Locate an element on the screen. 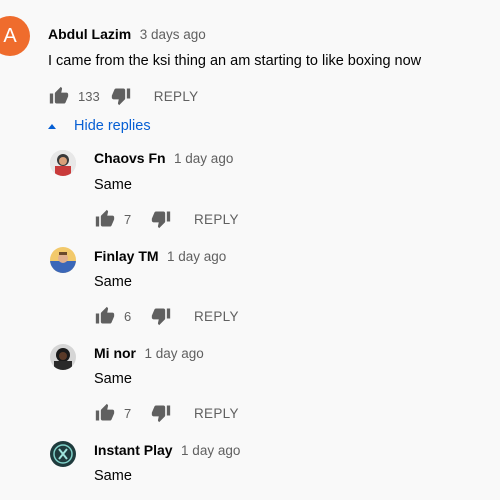  avatar: A is located at coordinates (15, 36).